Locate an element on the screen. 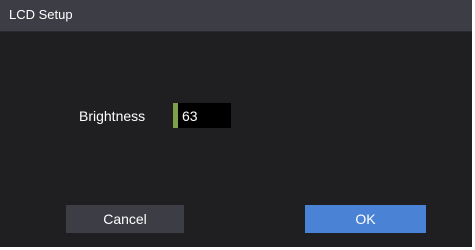 The height and width of the screenshot is (250, 475). selection-indicator is located at coordinates (175, 115).